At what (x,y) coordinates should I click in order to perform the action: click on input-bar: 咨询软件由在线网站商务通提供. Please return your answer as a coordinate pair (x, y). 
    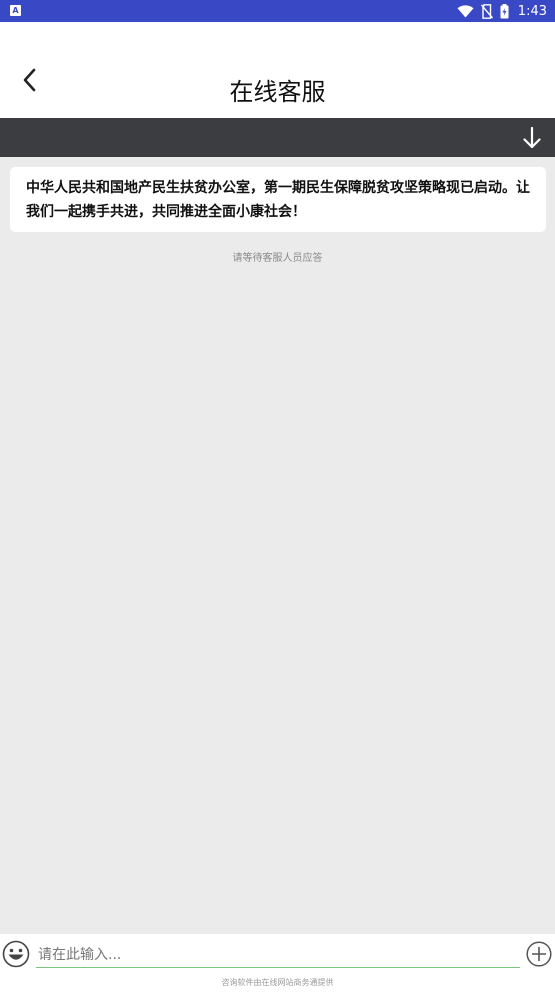
    Looking at the image, I should click on (277, 963).